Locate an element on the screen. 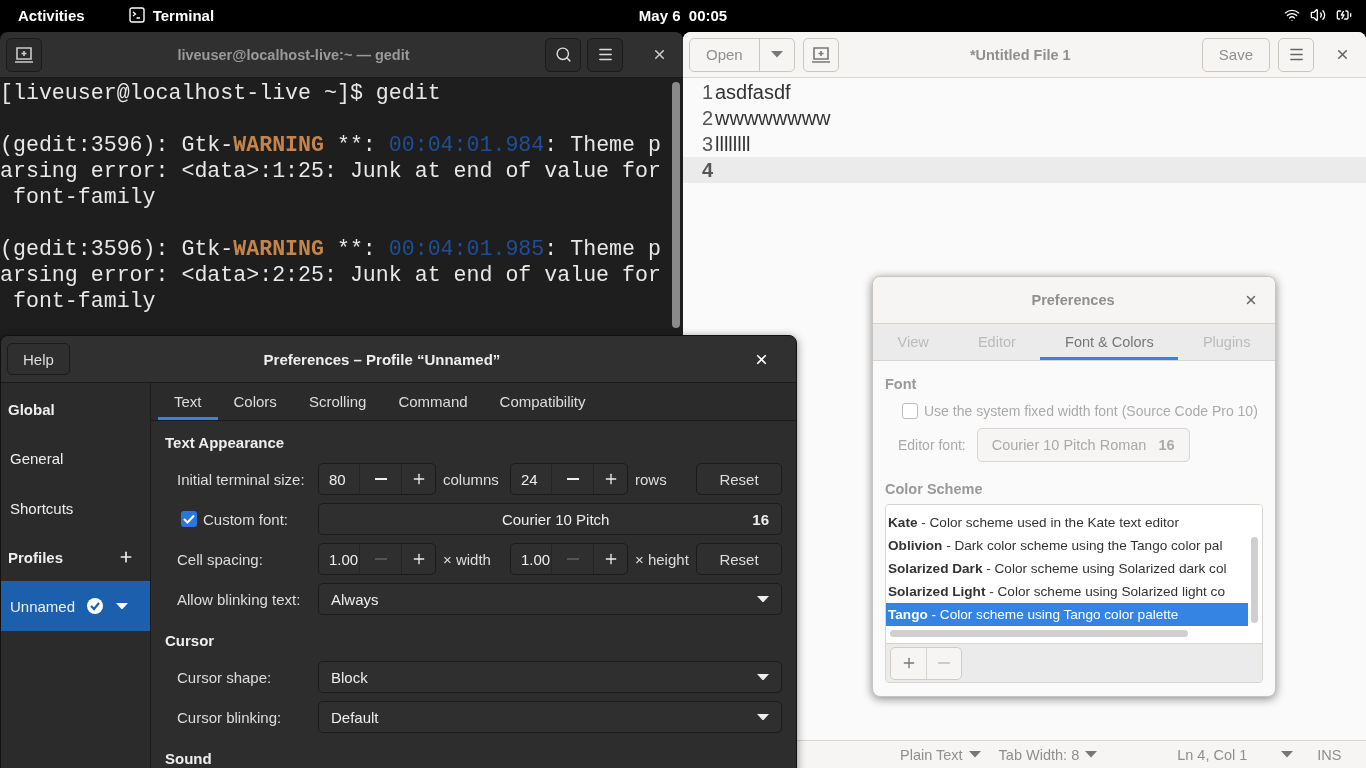  sidebar-item: General is located at coordinates (75, 458).